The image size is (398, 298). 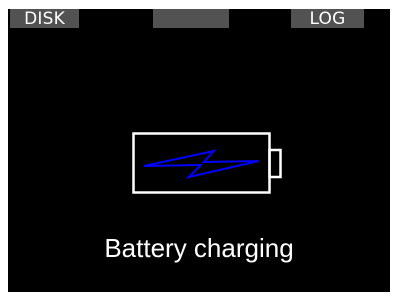 I want to click on battery-terminal, so click(x=275, y=163).